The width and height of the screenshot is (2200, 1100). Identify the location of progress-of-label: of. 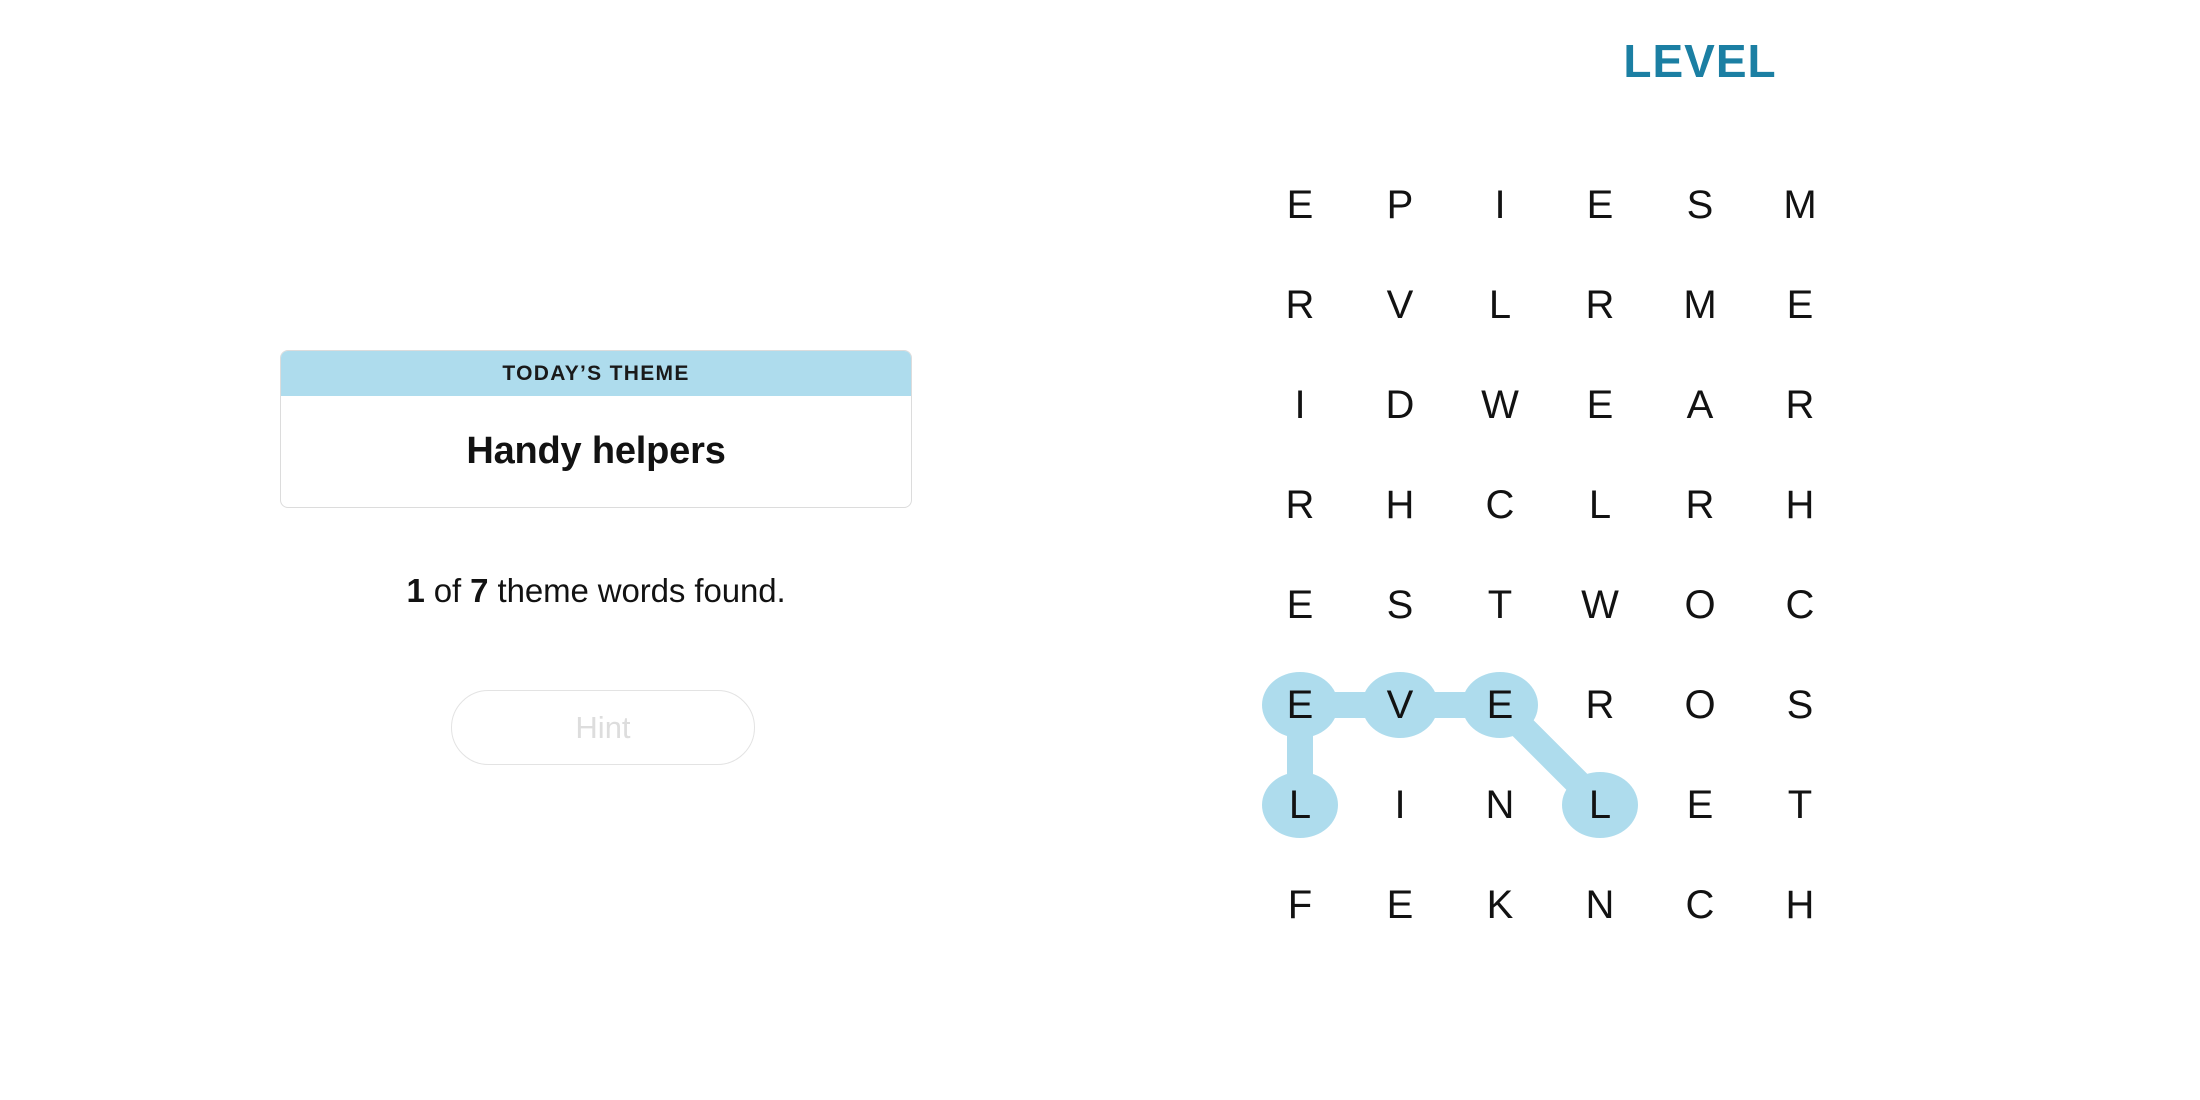
(447, 590).